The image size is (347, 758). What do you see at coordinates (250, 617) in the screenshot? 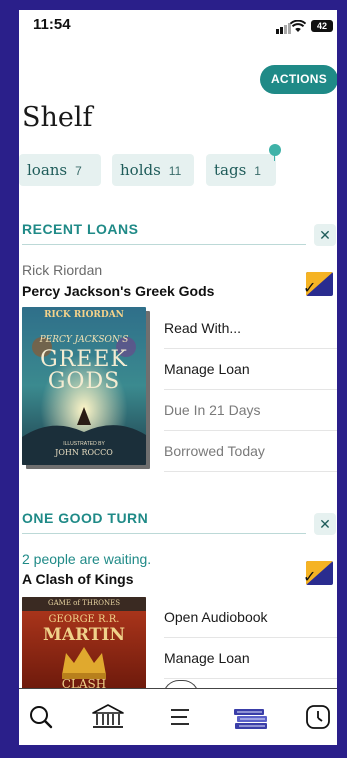
I see `open-audiobook-button: Open Audiobook` at bounding box center [250, 617].